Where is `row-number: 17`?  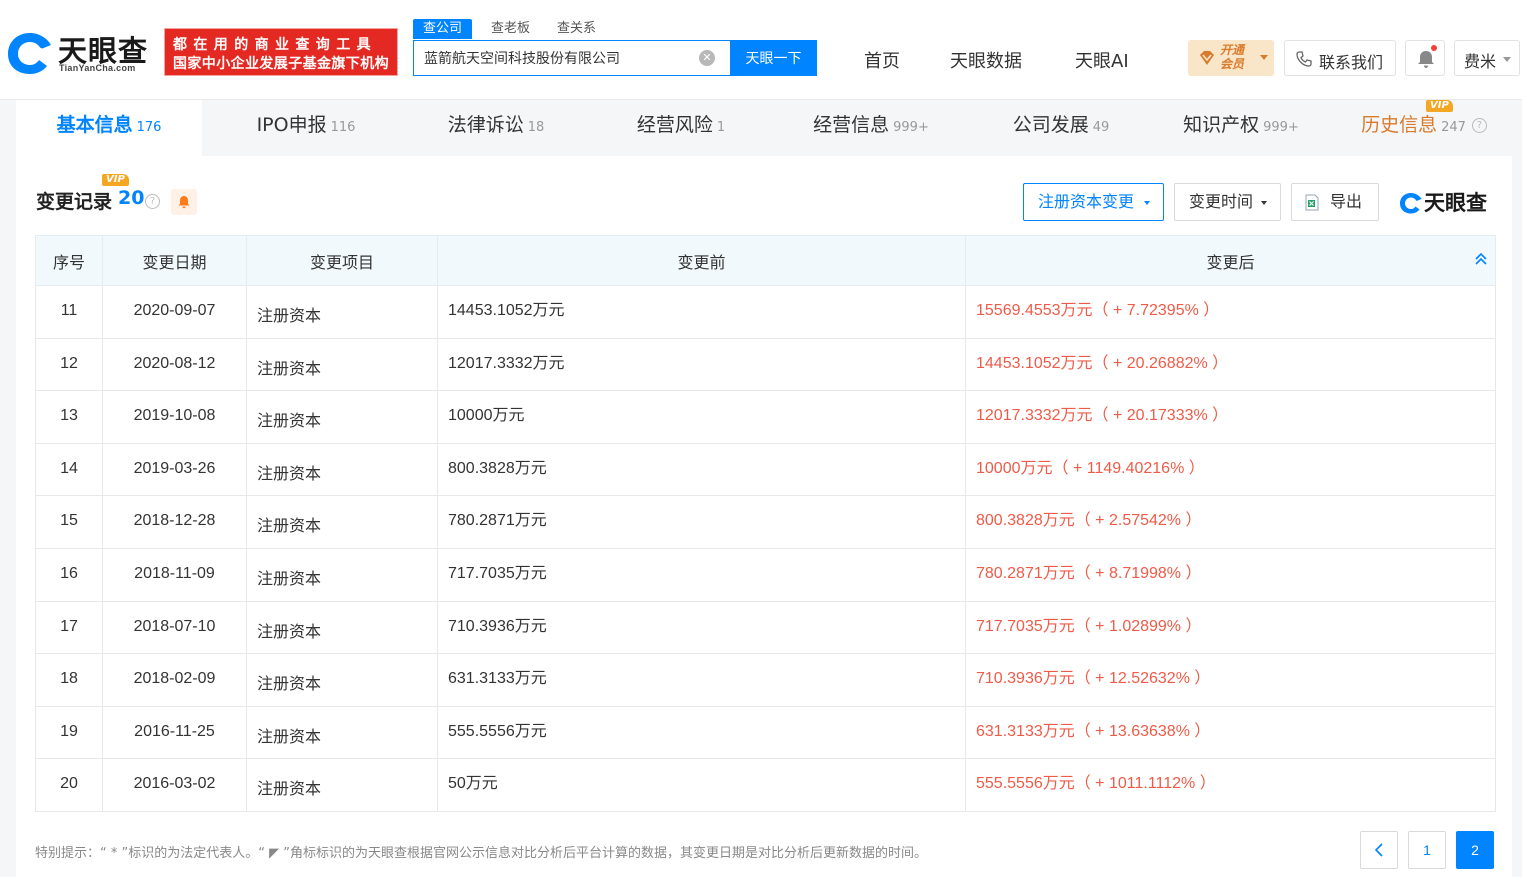
row-number: 17 is located at coordinates (69, 627).